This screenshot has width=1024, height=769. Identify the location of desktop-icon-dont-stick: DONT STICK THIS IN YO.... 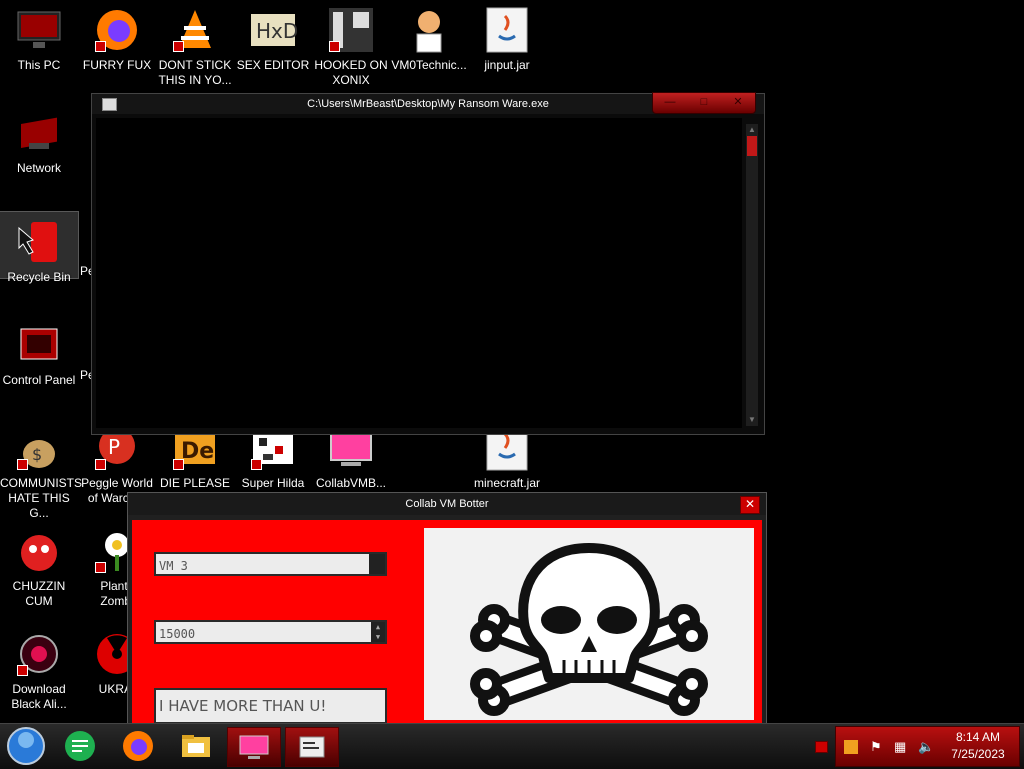
(195, 44).